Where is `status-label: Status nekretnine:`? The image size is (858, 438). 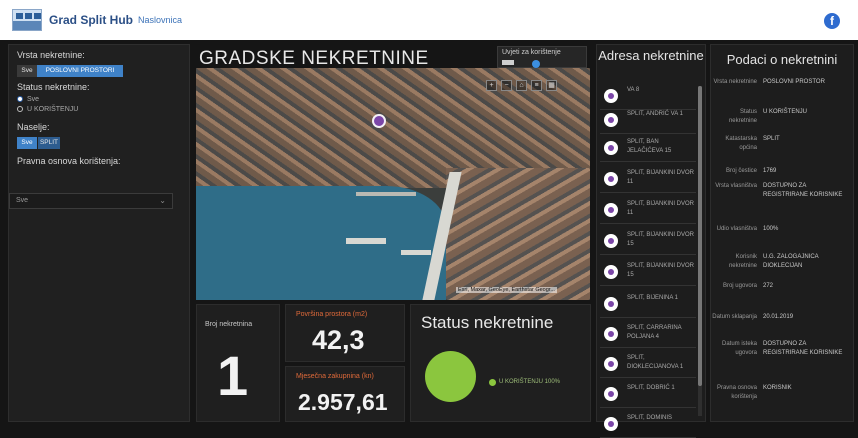
status-label: Status nekretnine: is located at coordinates (53, 87).